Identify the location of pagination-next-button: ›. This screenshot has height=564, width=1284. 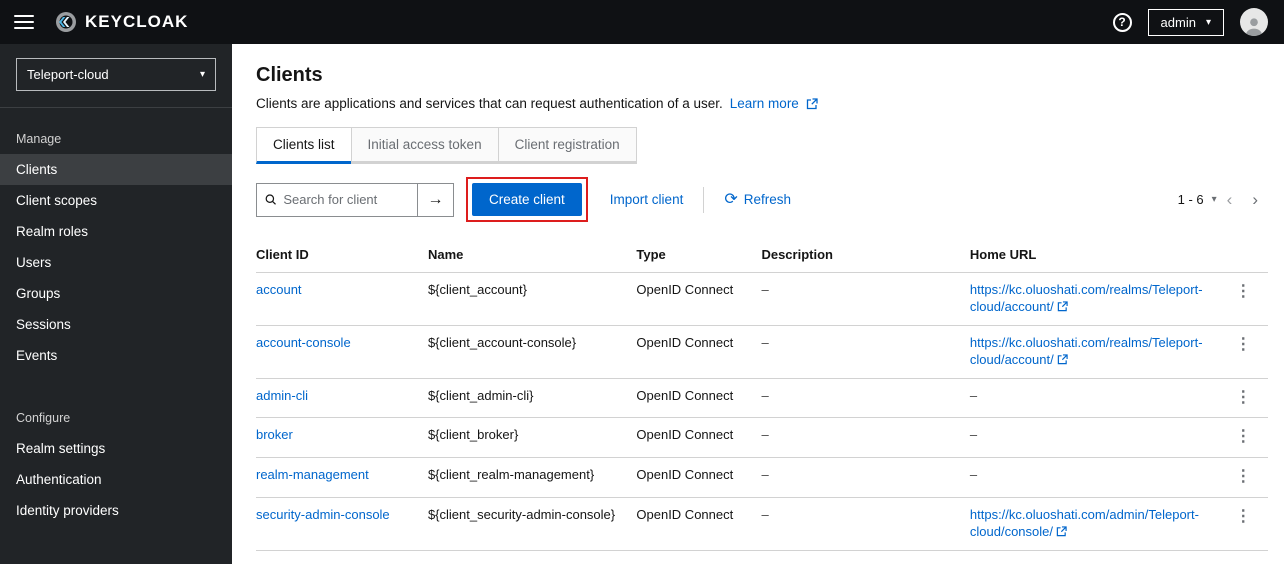
(1255, 199).